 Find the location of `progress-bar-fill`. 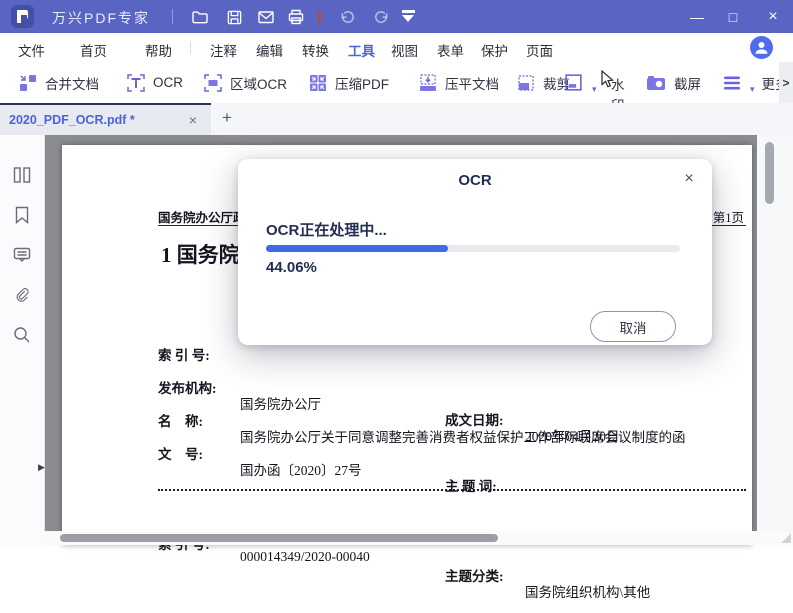

progress-bar-fill is located at coordinates (357, 248).